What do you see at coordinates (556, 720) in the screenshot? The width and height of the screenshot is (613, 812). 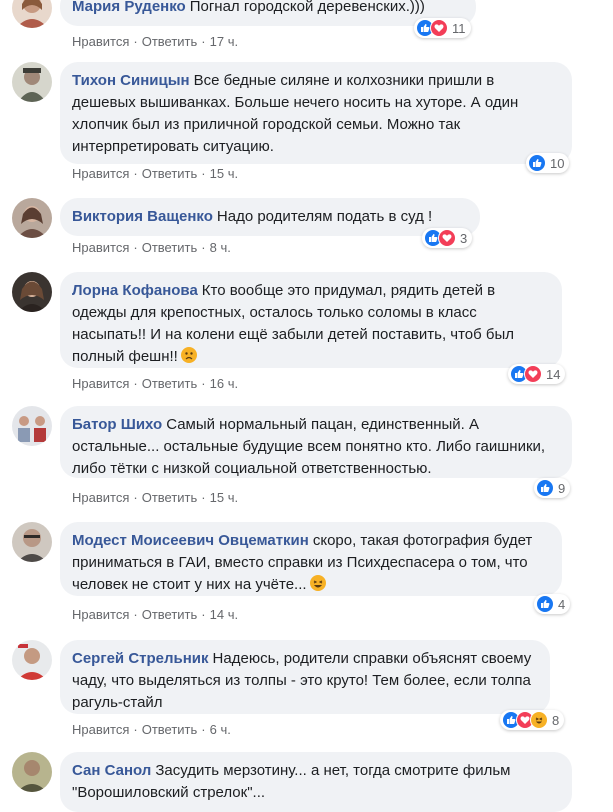 I see `reaction-count: 8` at bounding box center [556, 720].